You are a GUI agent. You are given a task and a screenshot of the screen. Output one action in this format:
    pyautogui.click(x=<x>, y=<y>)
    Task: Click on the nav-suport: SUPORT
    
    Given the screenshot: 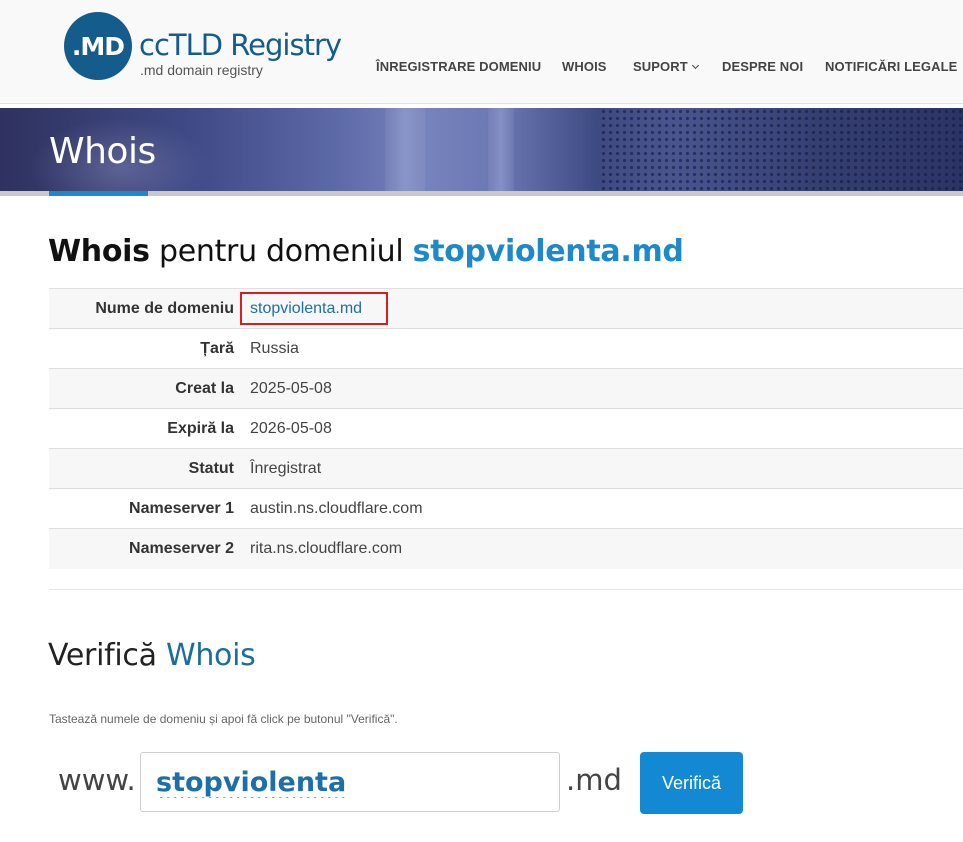 What is the action you would take?
    pyautogui.click(x=666, y=67)
    